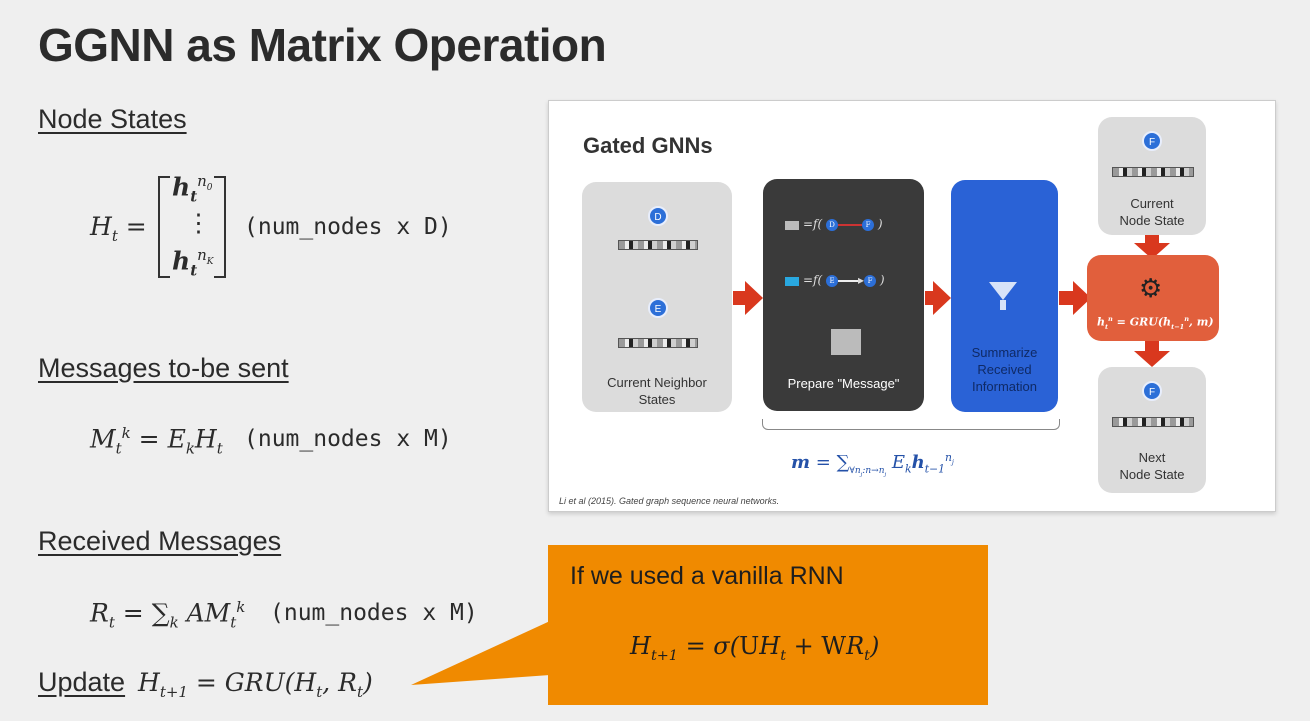 The height and width of the screenshot is (721, 1310). I want to click on vector-e, so click(658, 343).